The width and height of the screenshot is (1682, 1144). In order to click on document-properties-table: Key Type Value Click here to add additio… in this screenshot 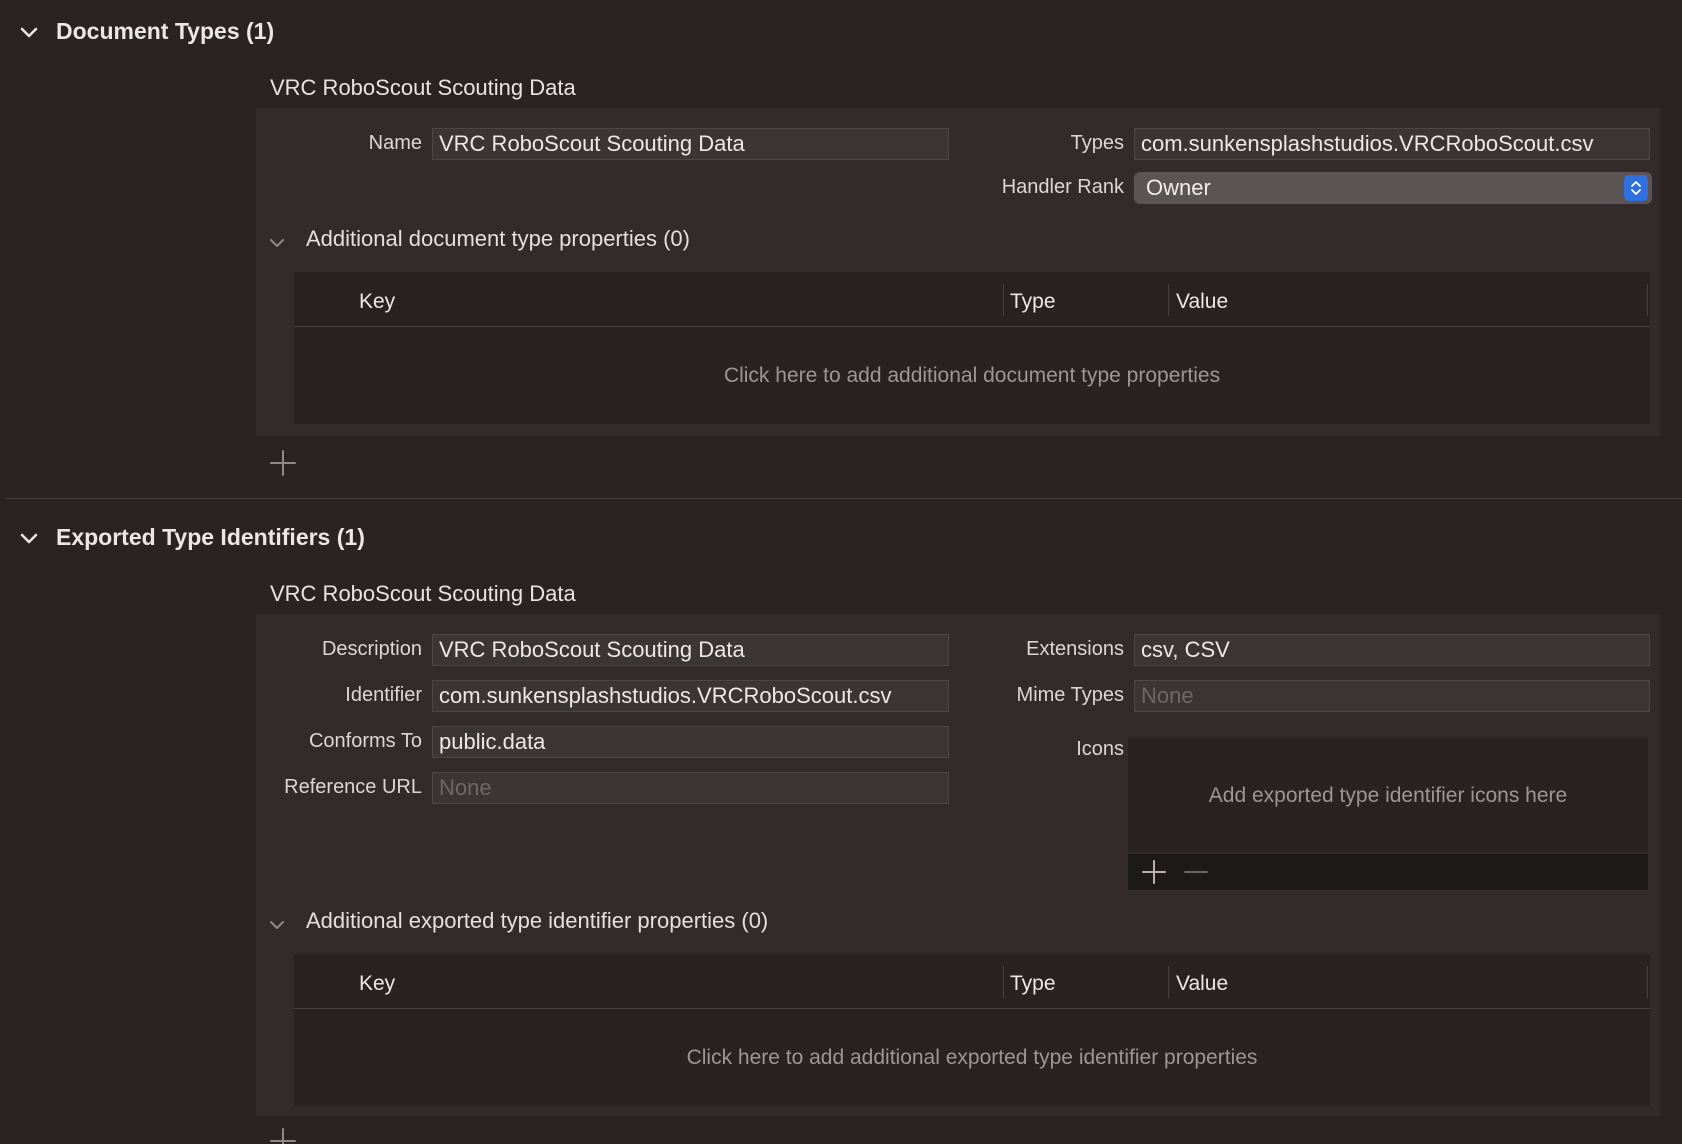, I will do `click(972, 348)`.